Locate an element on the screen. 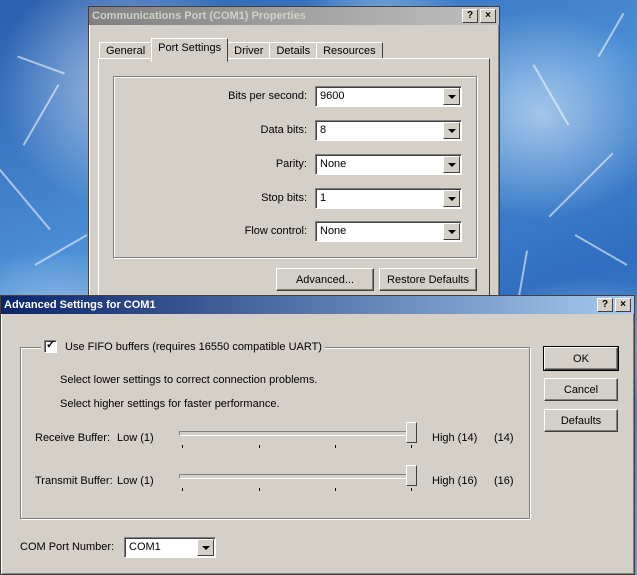  defaults-button: Defaults is located at coordinates (581, 420).